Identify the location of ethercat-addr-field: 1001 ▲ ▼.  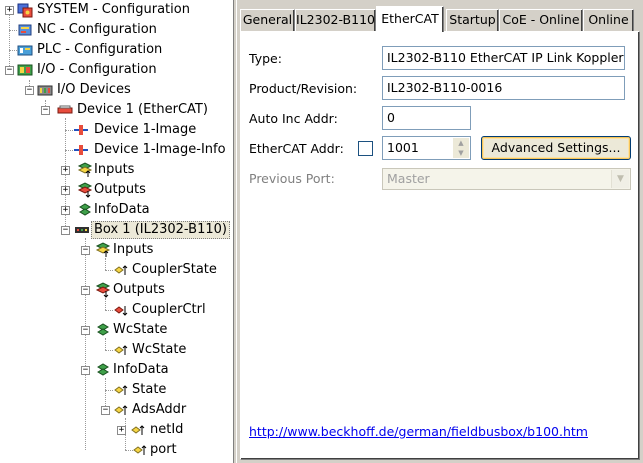
(426, 148).